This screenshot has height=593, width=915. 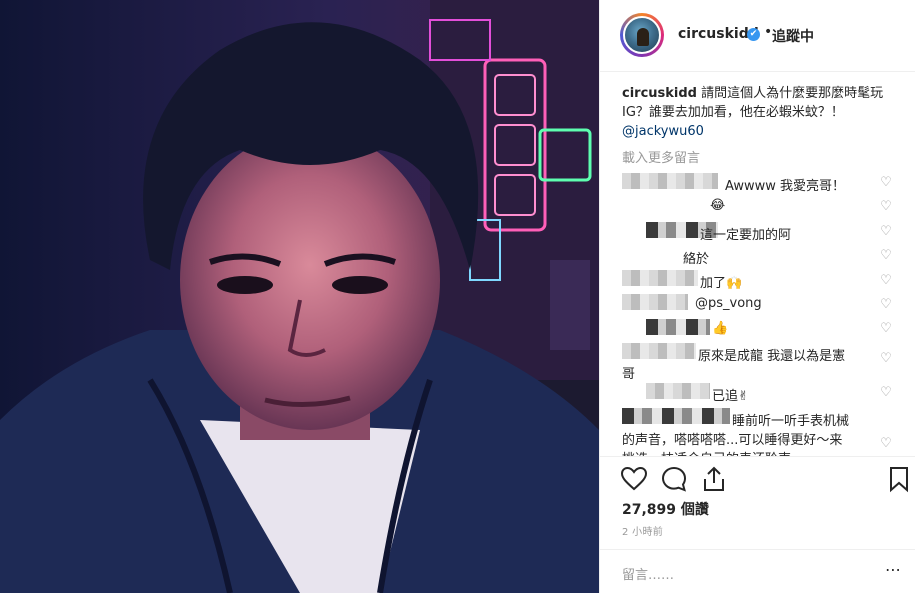 I want to click on post-actions: 27,899 個讚 2 小時前 留言…… ⋯, so click(x=757, y=524).